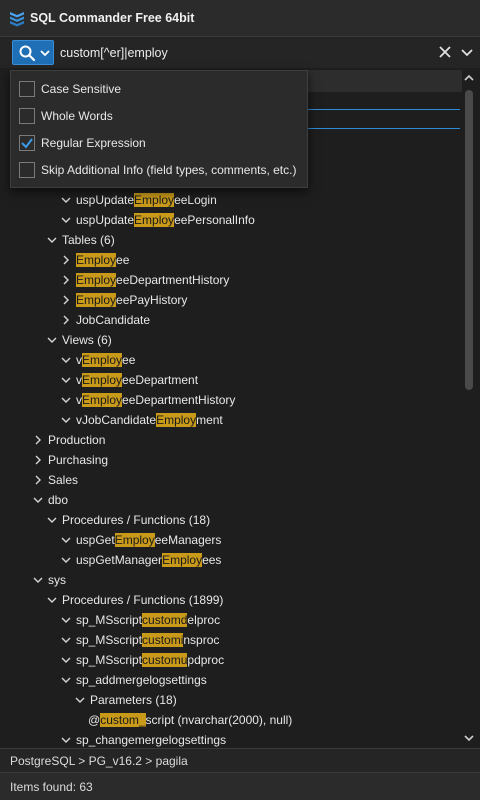 Image resolution: width=480 pixels, height=800 pixels. I want to click on label-text: vJobCandidate, so click(116, 420).